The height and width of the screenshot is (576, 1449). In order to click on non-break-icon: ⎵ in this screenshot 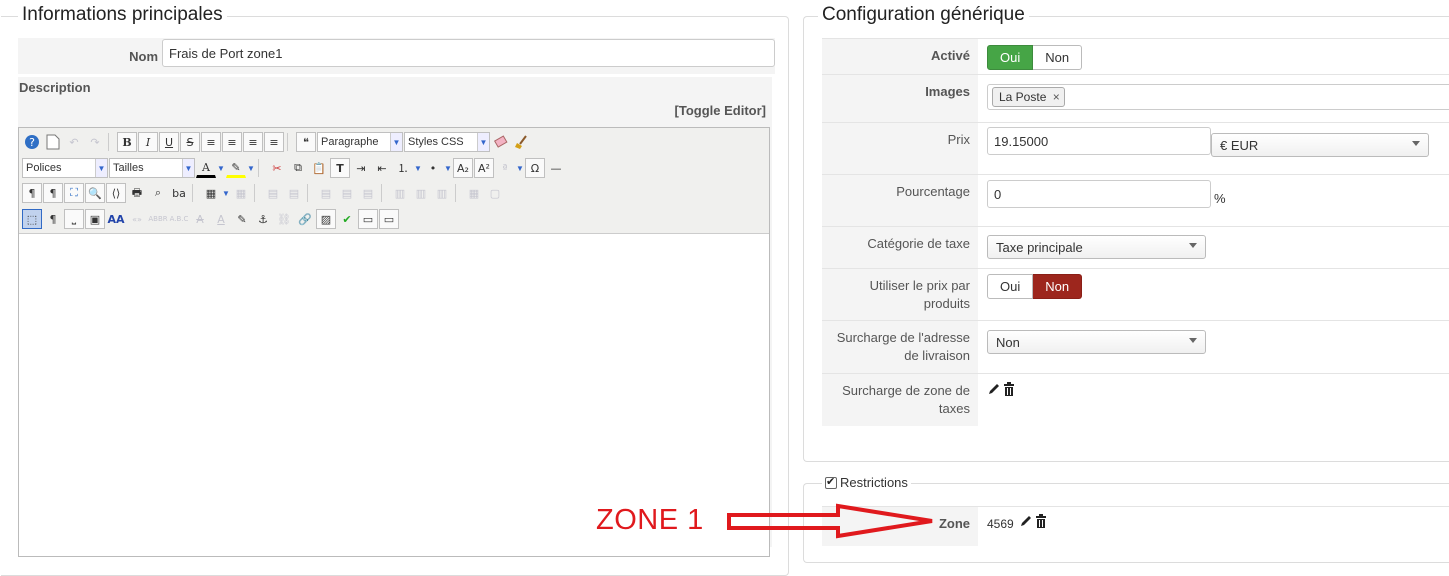, I will do `click(74, 219)`.